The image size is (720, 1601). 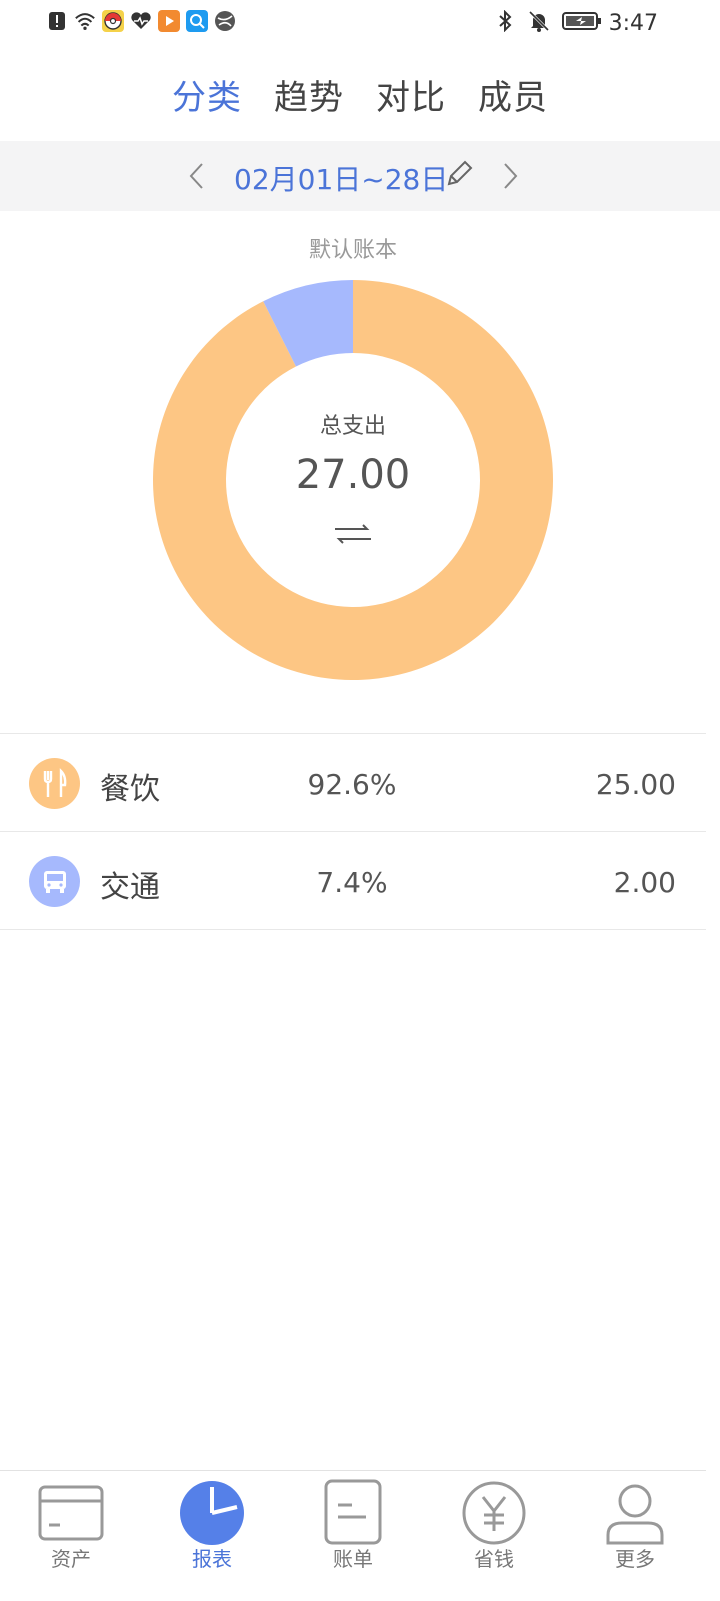 I want to click on health-icon, so click(x=141, y=21).